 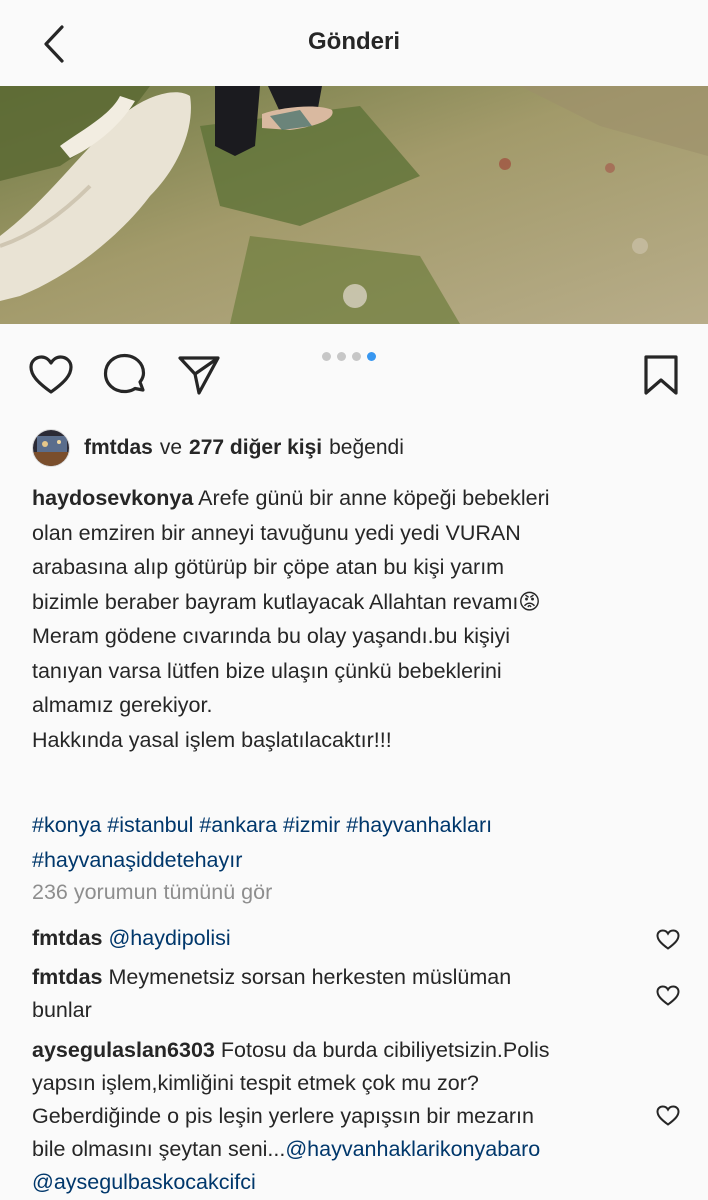 I want to click on bookmark-icon, so click(x=661, y=375).